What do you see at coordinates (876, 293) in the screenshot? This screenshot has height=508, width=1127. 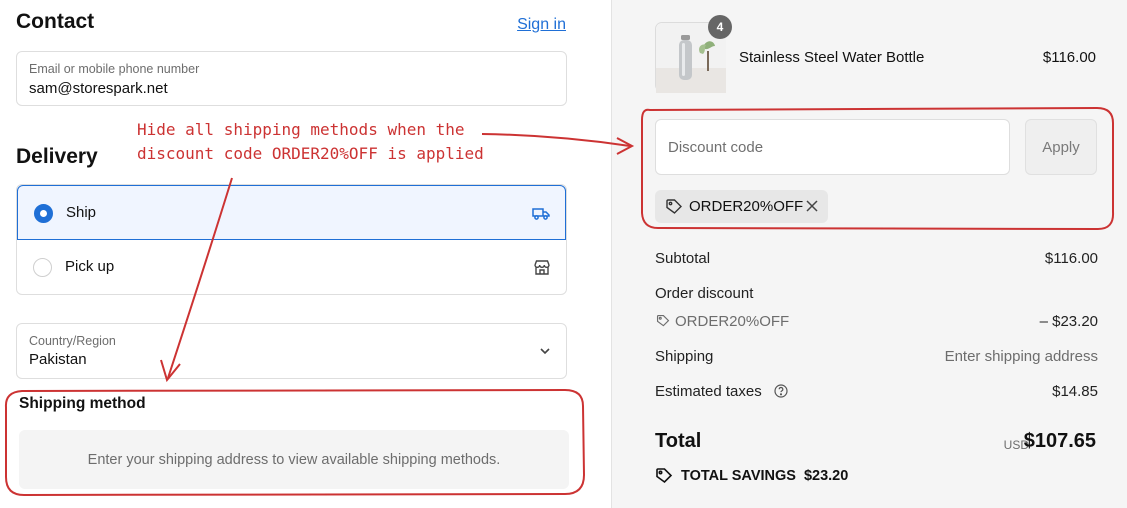 I see `order-discount-row: Order discount` at bounding box center [876, 293].